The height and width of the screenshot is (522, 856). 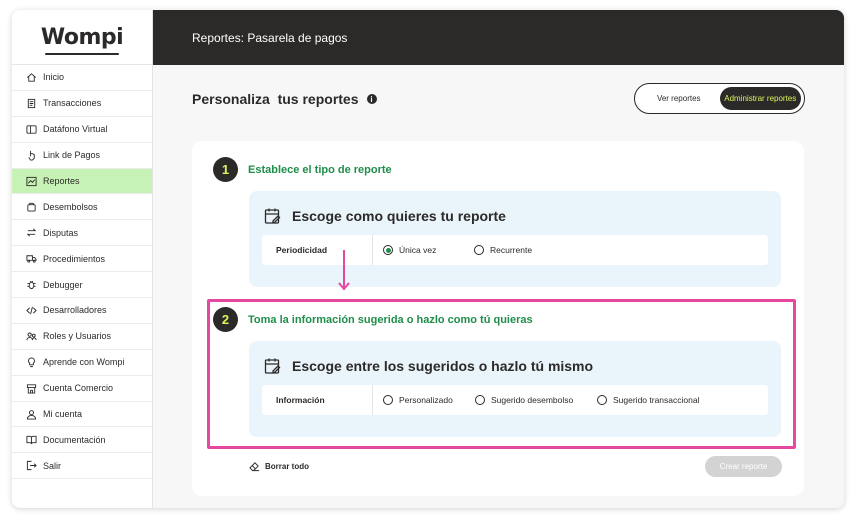 I want to click on sidebar-item-label: Procedimientos, so click(x=74, y=258).